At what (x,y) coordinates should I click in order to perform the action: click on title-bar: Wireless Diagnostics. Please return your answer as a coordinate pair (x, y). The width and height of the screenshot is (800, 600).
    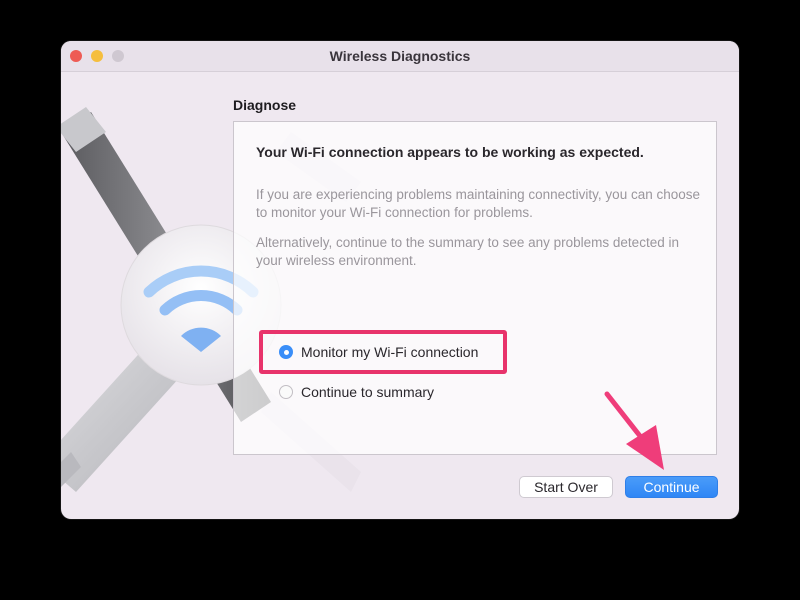
    Looking at the image, I should click on (400, 56).